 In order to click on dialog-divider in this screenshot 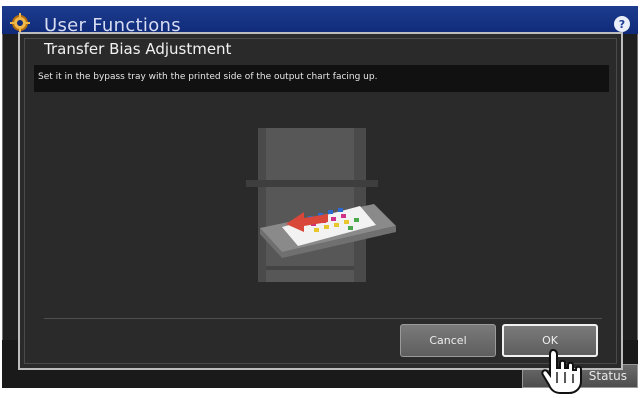, I will do `click(323, 318)`.